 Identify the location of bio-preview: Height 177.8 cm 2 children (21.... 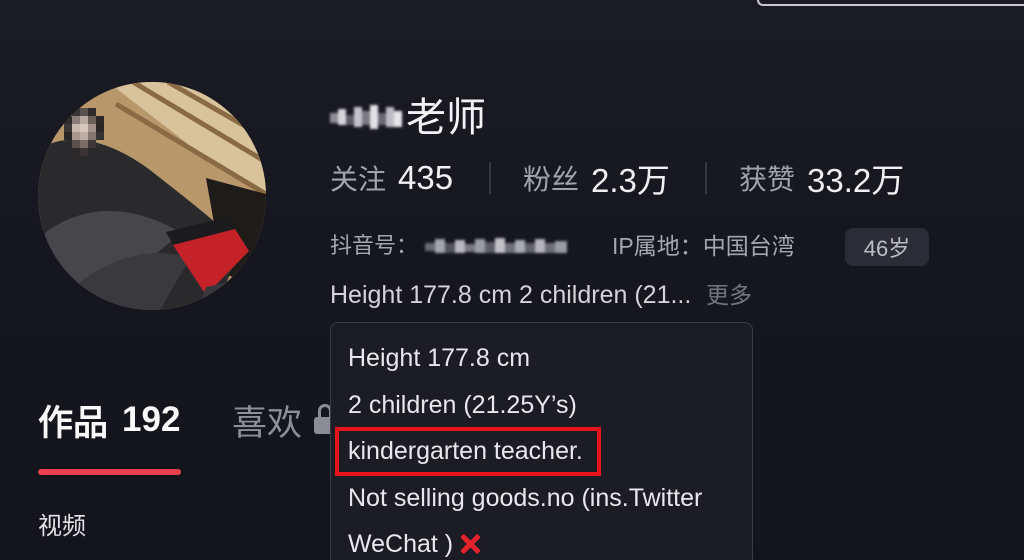
(510, 295).